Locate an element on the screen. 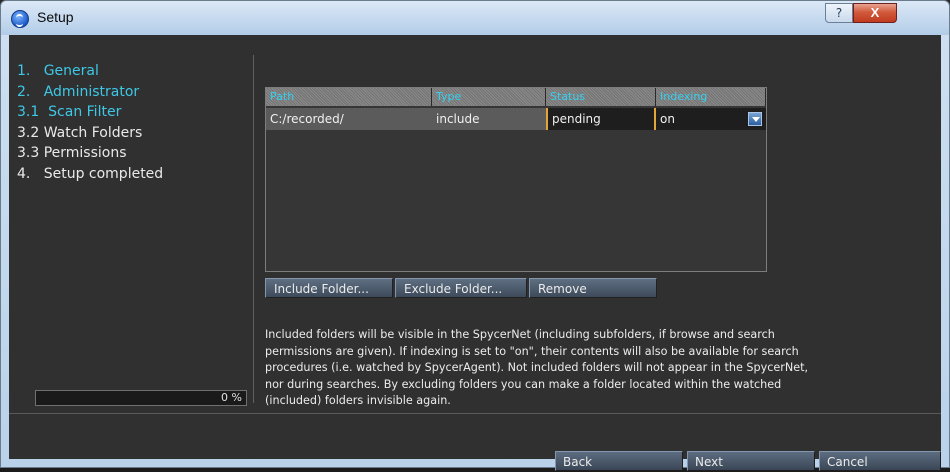  cell-type: include is located at coordinates (489, 119).